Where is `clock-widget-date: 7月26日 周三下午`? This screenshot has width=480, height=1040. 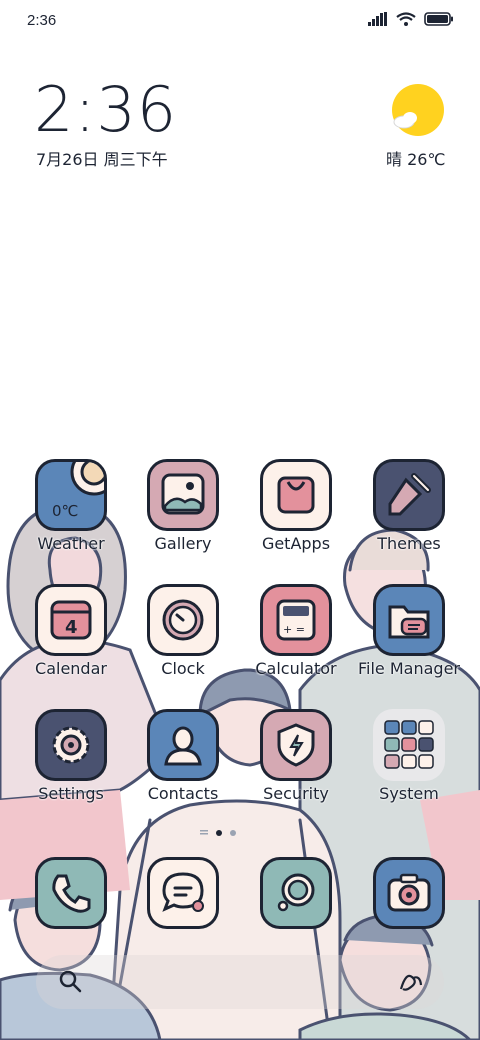
clock-widget-date: 7月26日 周三下午 is located at coordinates (102, 159).